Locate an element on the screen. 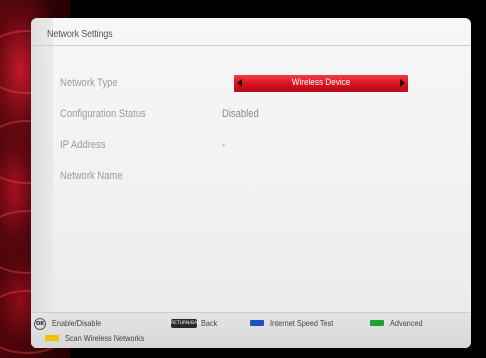  network-type-value: Wireless Device is located at coordinates (321, 82).